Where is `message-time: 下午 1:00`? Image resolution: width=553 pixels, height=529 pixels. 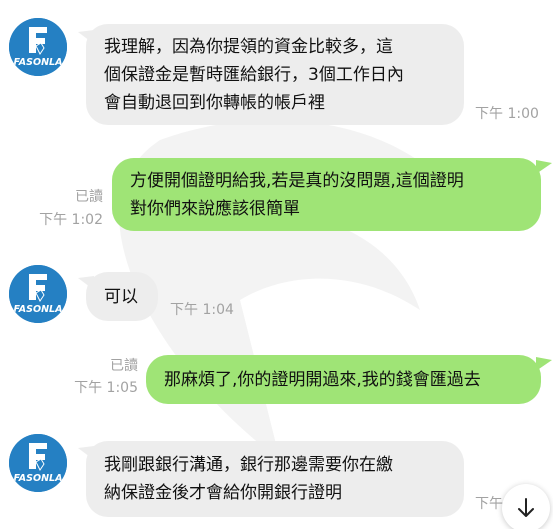 message-time: 下午 1:00 is located at coordinates (507, 114).